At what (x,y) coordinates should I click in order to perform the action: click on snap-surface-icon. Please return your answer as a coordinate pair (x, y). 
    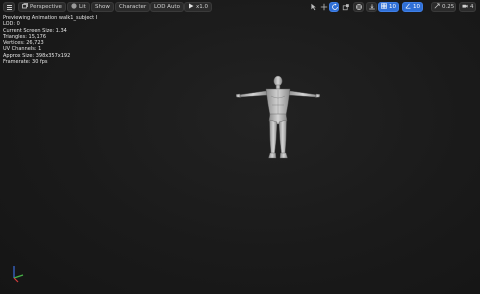
    Looking at the image, I should click on (372, 7).